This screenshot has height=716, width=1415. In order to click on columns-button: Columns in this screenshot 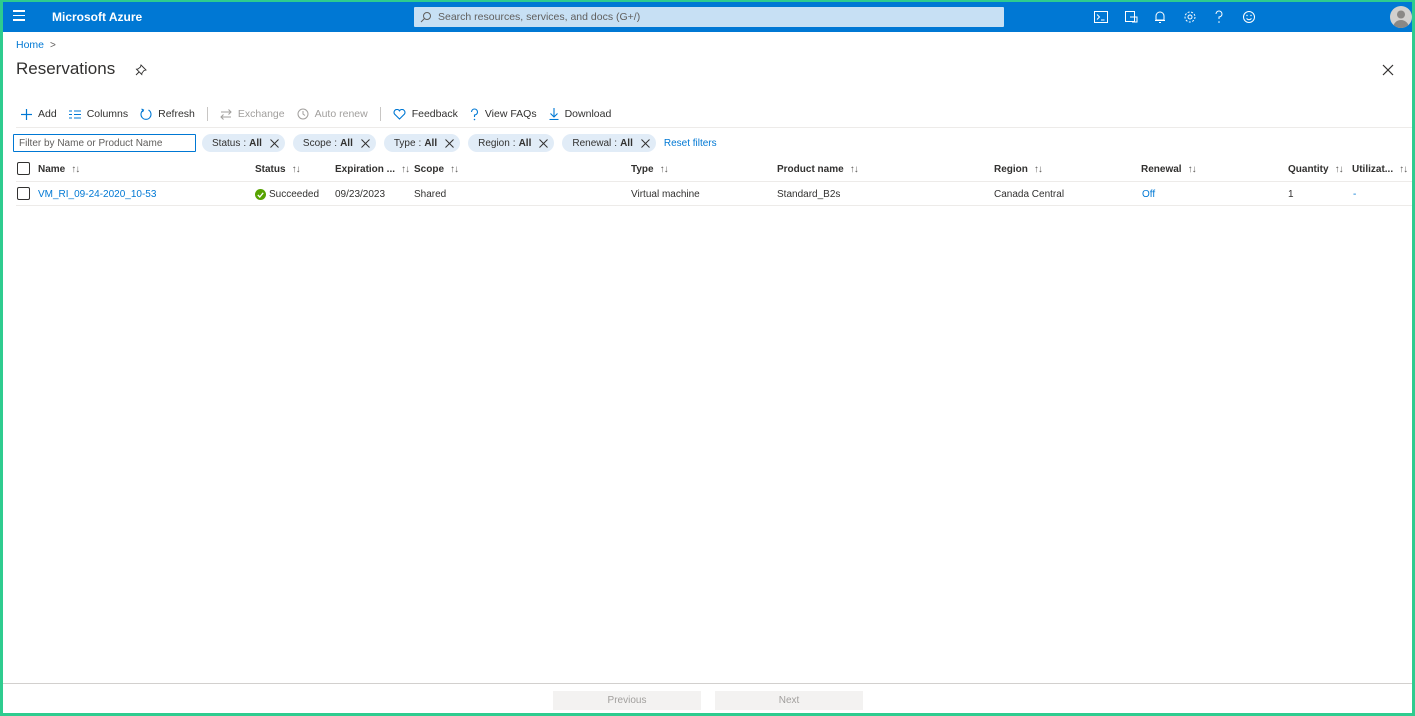, I will do `click(98, 114)`.